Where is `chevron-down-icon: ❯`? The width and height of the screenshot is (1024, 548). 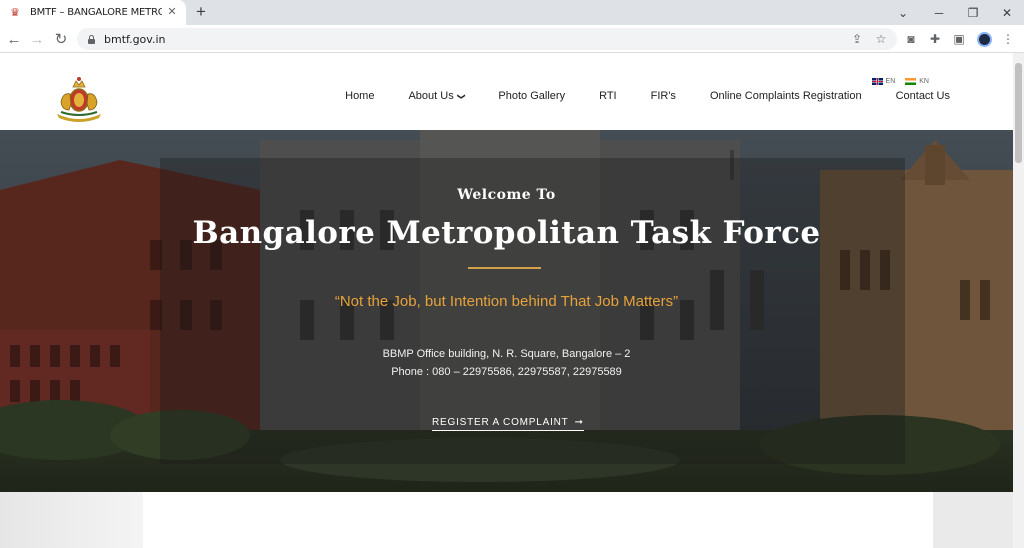
chevron-down-icon: ❯ is located at coordinates (461, 96).